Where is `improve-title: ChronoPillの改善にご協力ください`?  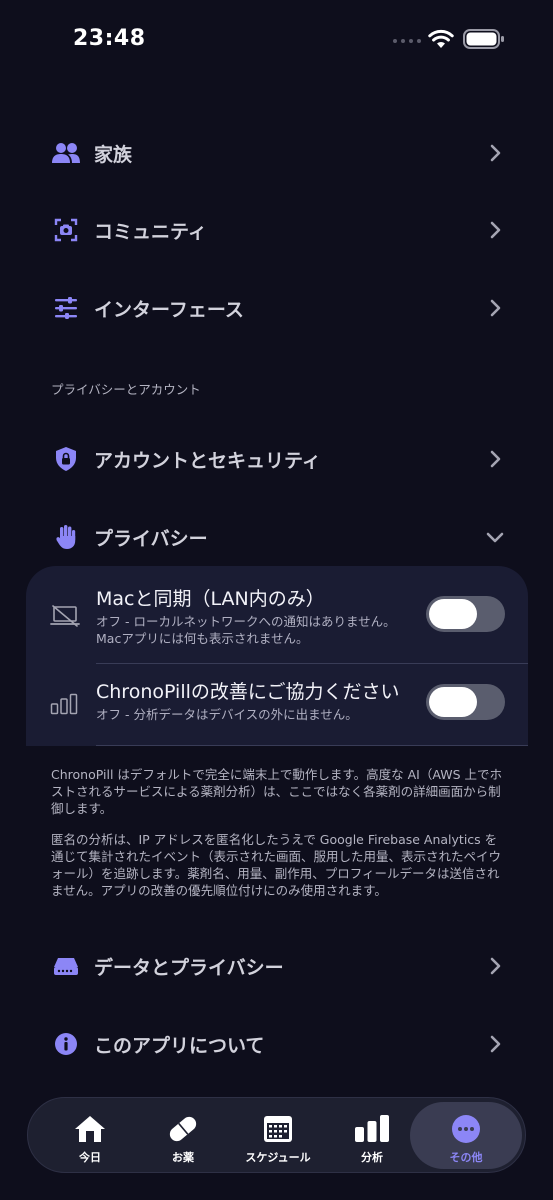
improve-title: ChronoPillの改善にご協力ください is located at coordinates (248, 692).